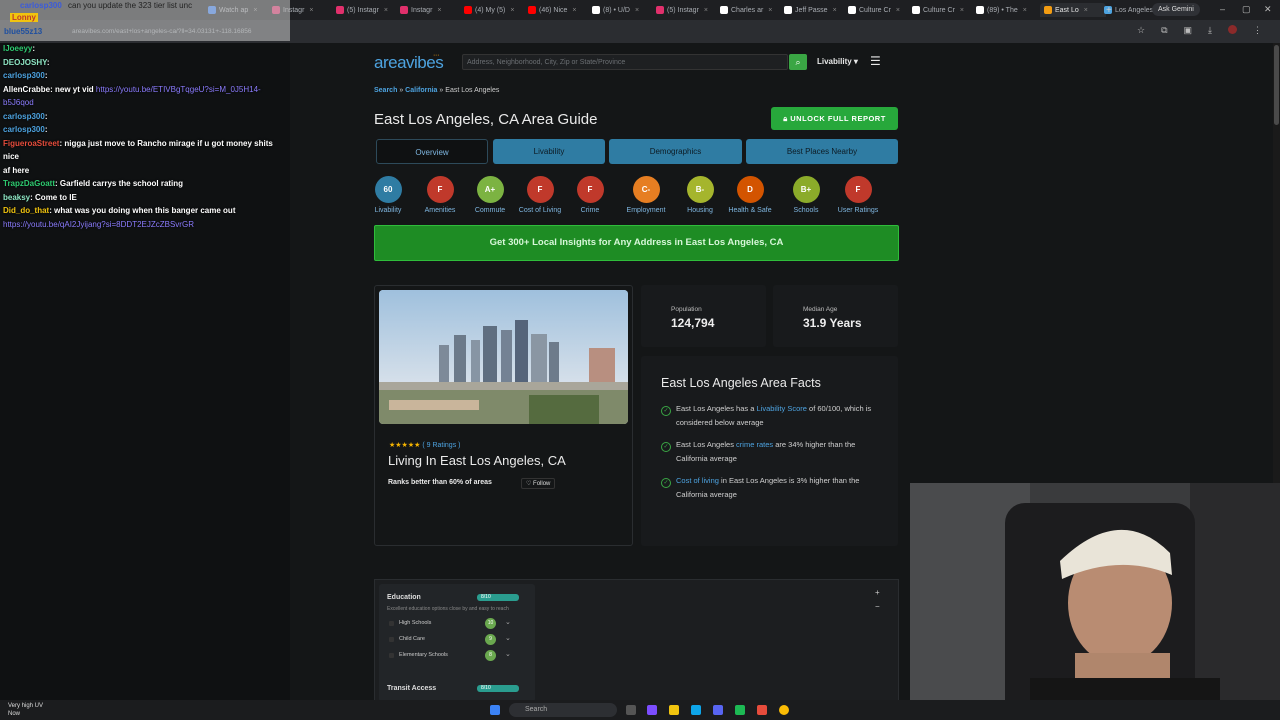 Image resolution: width=1280 pixels, height=720 pixels. Describe the element at coordinates (457, 640) in the screenshot. I see `education-row: Child Care 9 ⌄` at that location.